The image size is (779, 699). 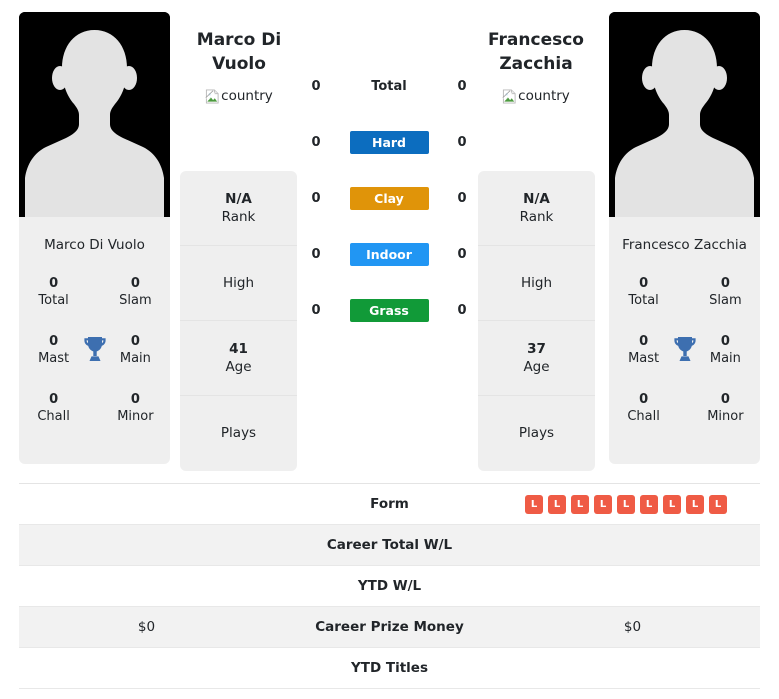 I want to click on title-stat-main-right: 0 Main, so click(x=725, y=350).